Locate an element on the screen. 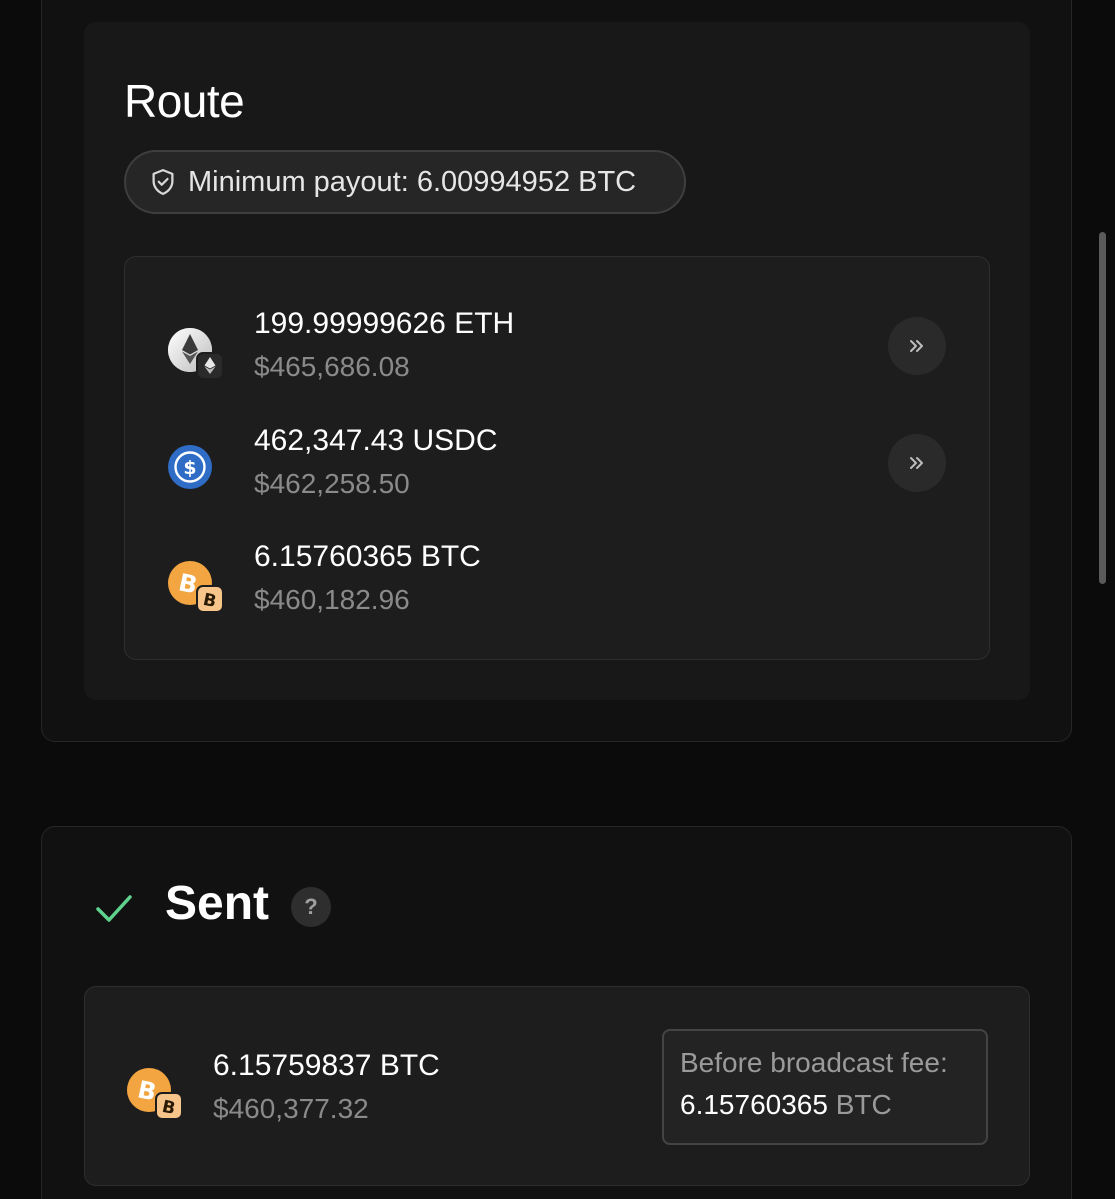 The image size is (1115, 1199). sent-usd-value: $460,377.32 is located at coordinates (291, 1108).